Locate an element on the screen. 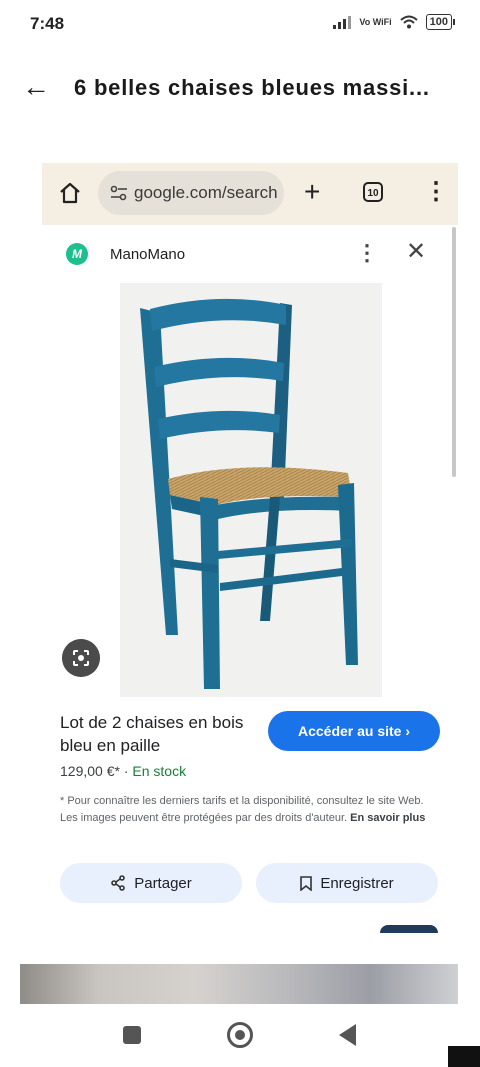 The image size is (480, 1067). address-bar: google.com/search is located at coordinates (191, 193).